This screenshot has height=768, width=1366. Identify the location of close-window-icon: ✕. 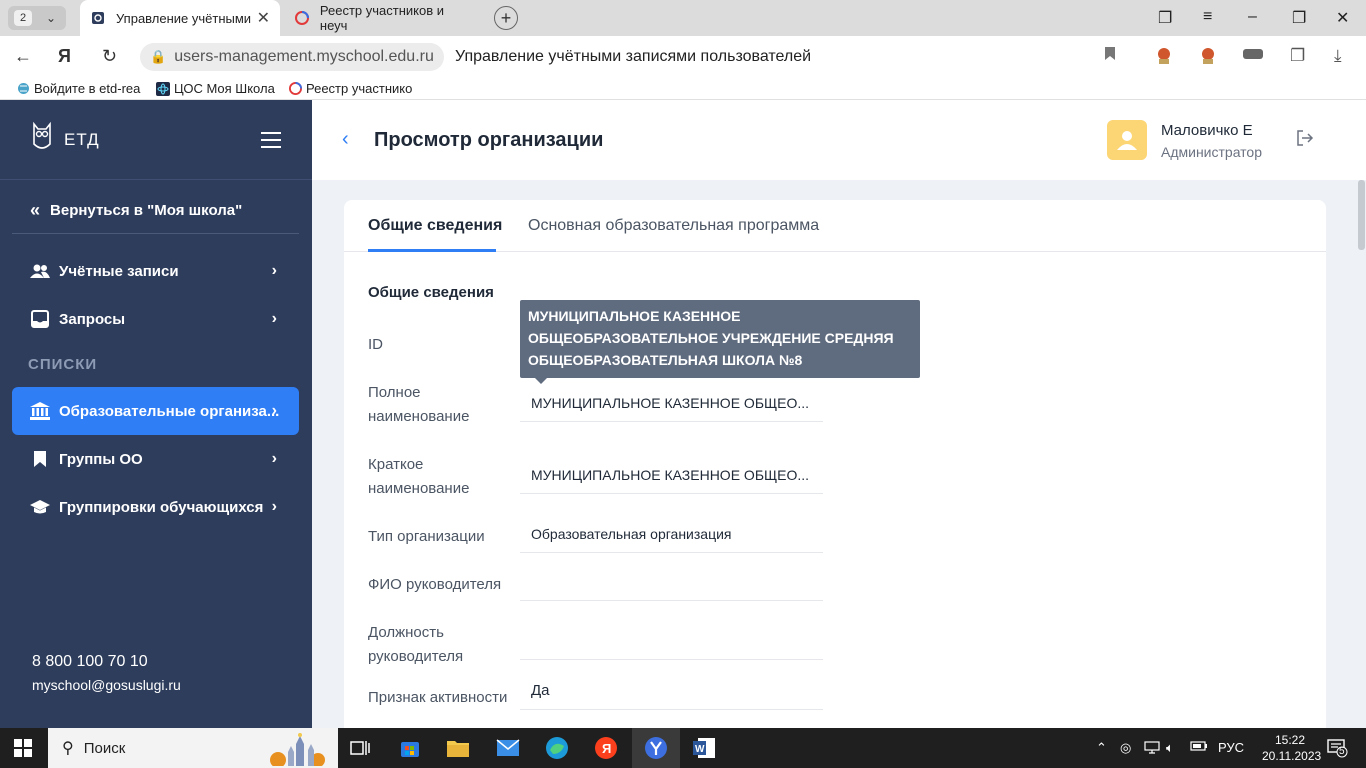
(1342, 18).